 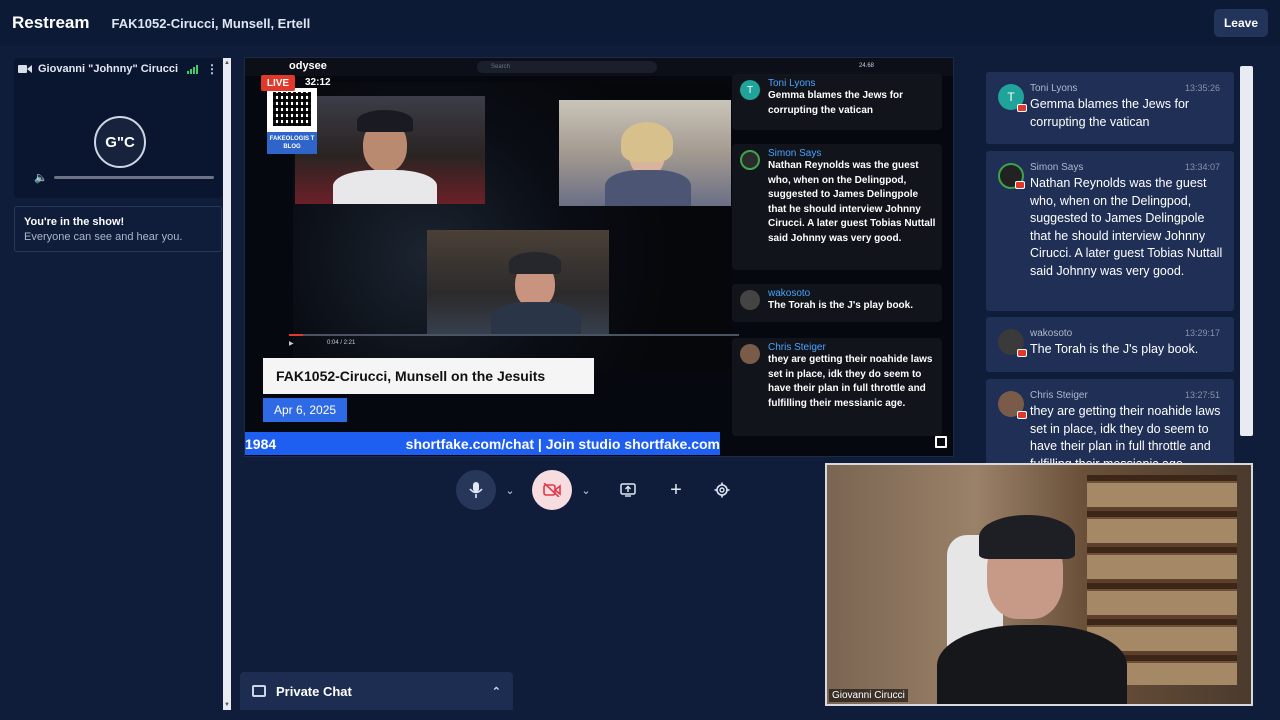 I want to click on add-button: +, so click(x=676, y=490).